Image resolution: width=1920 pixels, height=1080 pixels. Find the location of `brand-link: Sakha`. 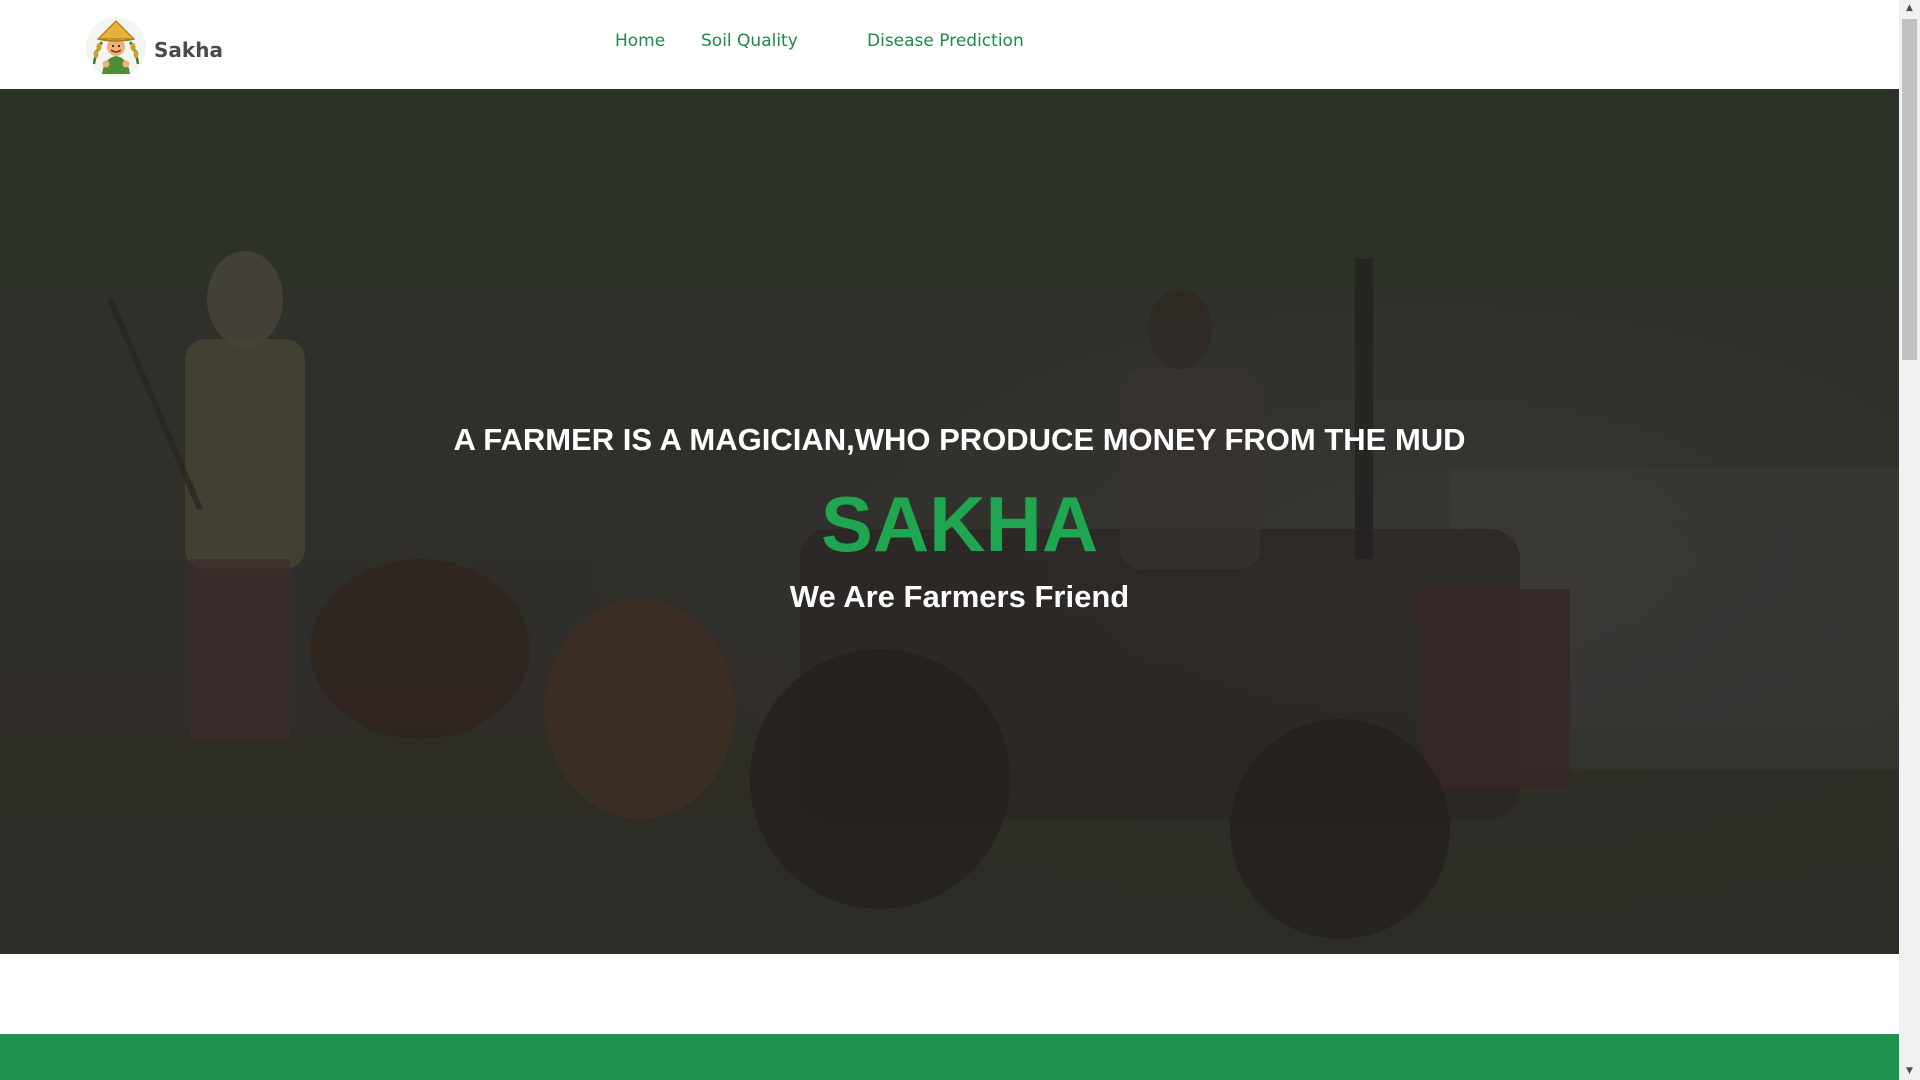

brand-link: Sakha is located at coordinates (153, 46).